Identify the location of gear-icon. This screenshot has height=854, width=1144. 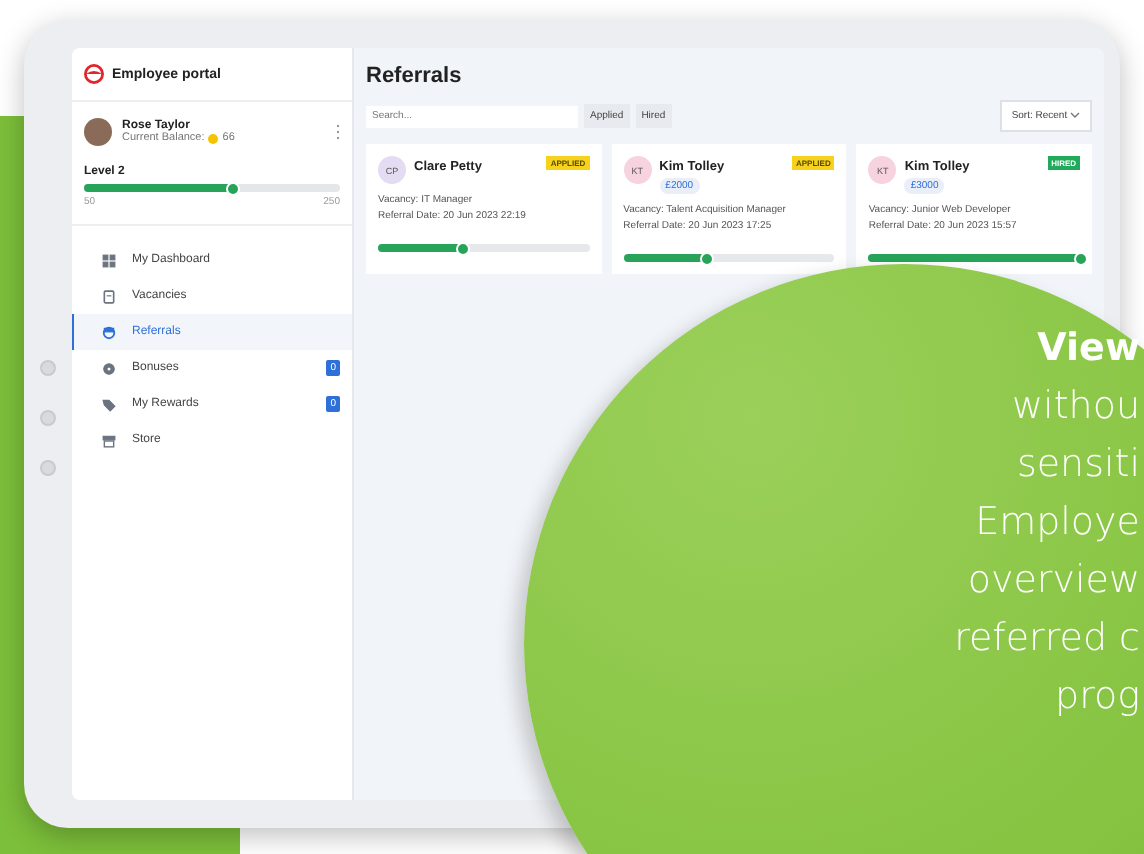
(109, 368).